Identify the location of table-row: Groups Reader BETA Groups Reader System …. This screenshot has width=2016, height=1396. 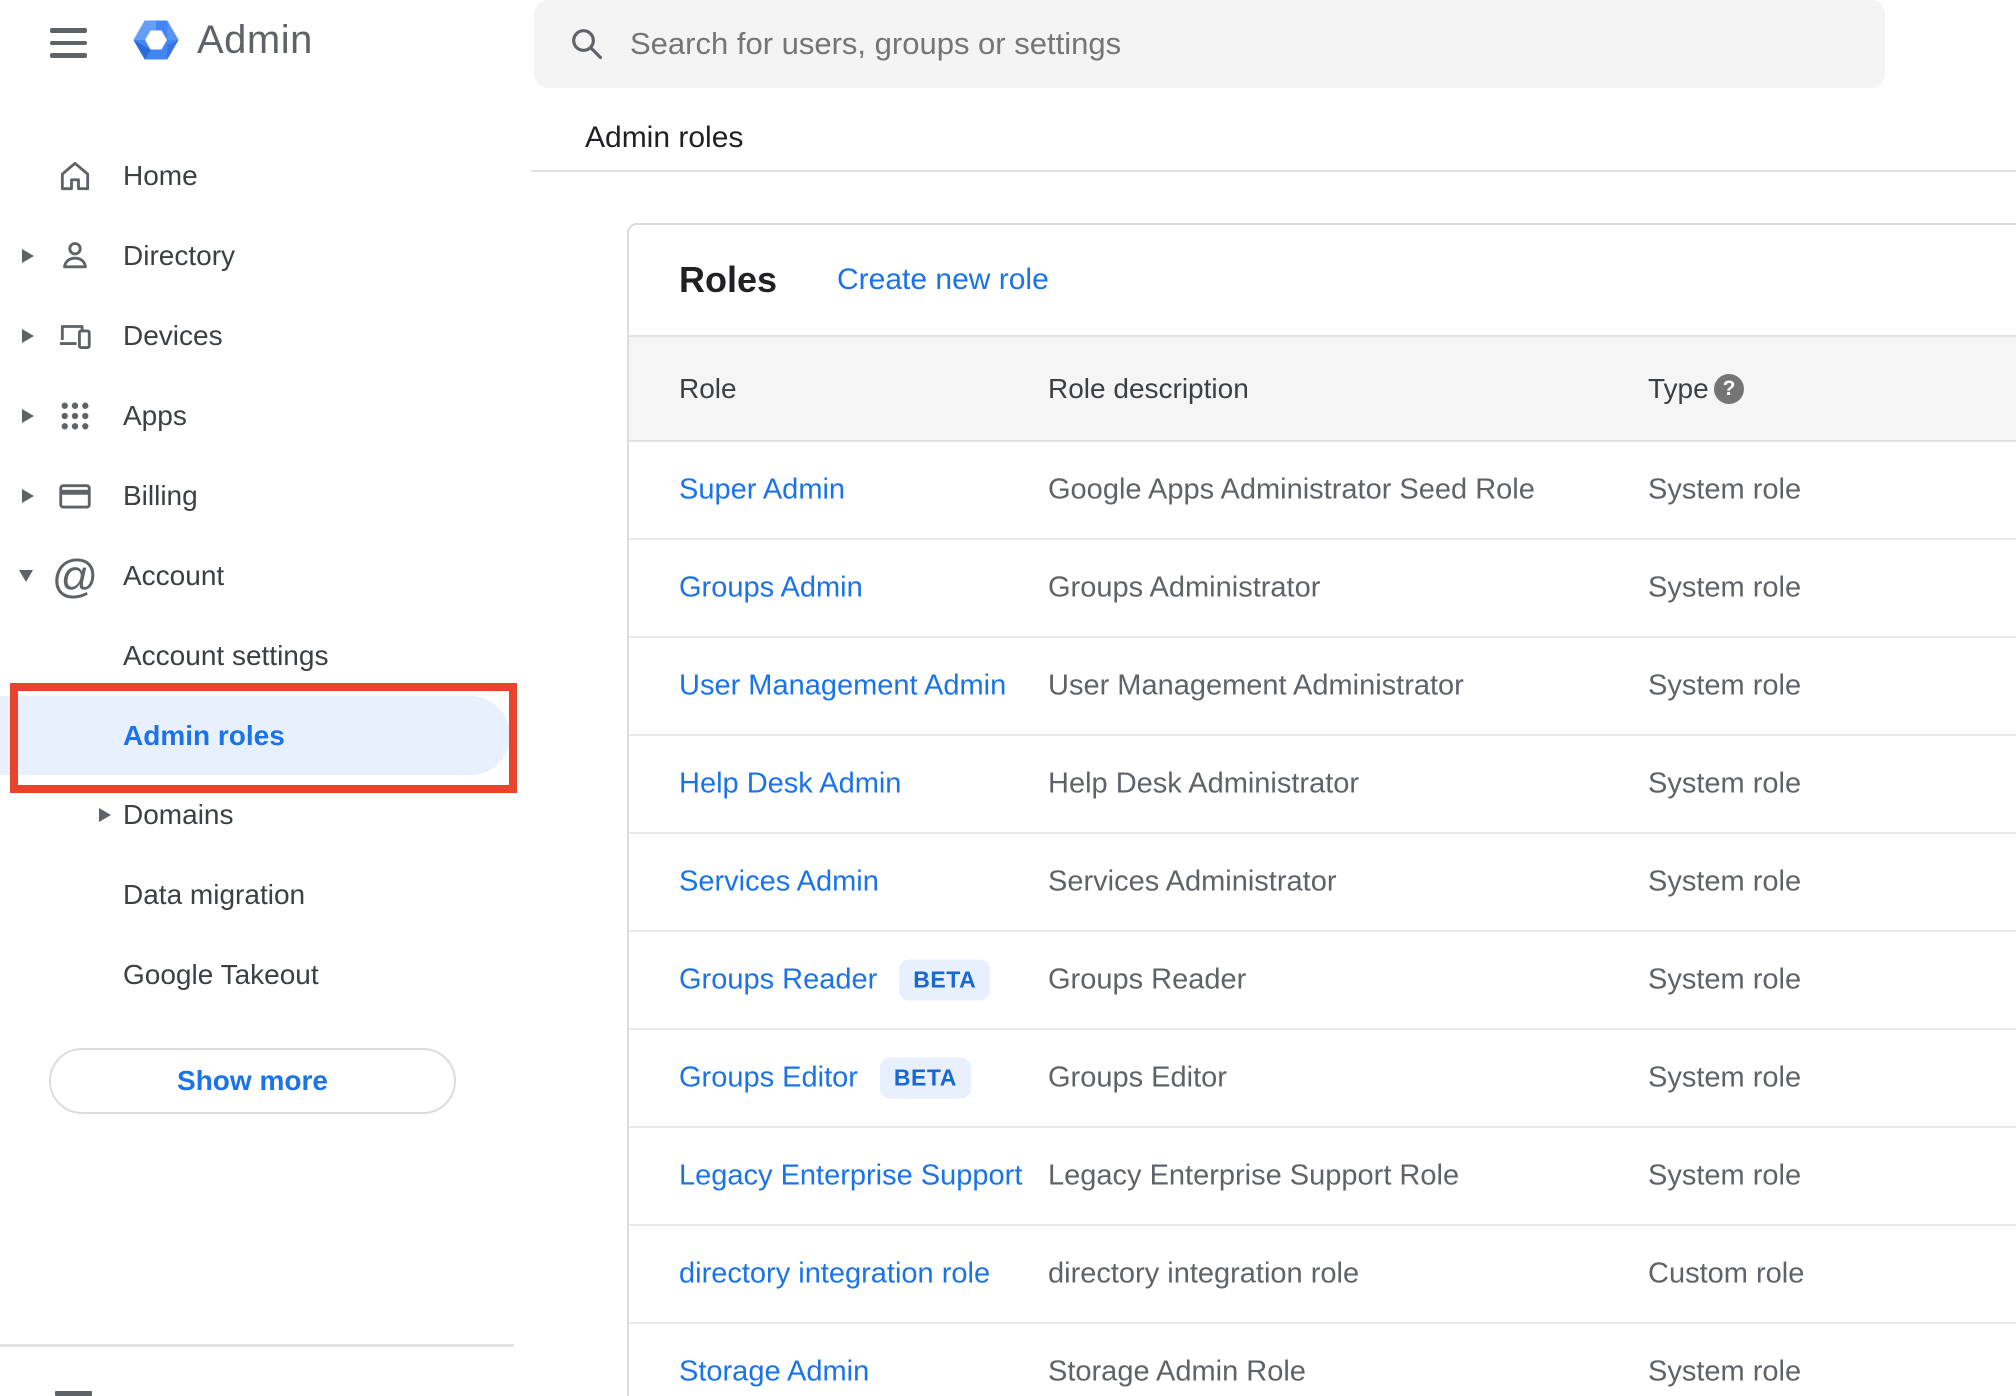
(1322, 981).